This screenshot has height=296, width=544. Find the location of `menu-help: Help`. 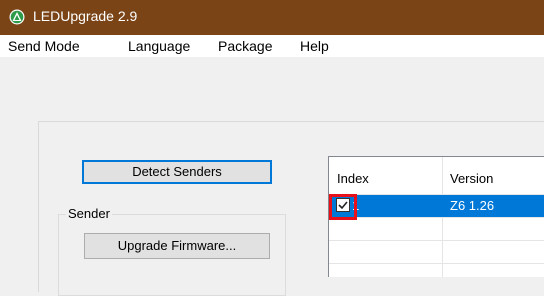

menu-help: Help is located at coordinates (314, 46).